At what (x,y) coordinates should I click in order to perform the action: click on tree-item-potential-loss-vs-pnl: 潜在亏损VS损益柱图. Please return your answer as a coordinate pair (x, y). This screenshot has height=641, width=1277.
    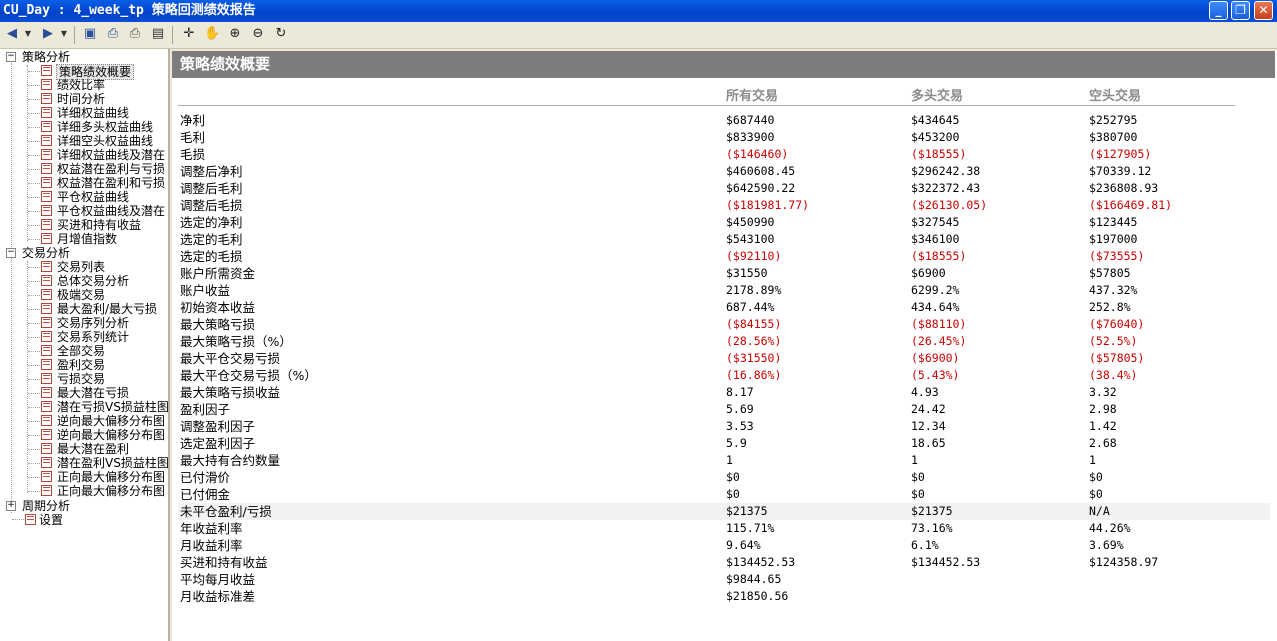
    Looking at the image, I should click on (112, 407).